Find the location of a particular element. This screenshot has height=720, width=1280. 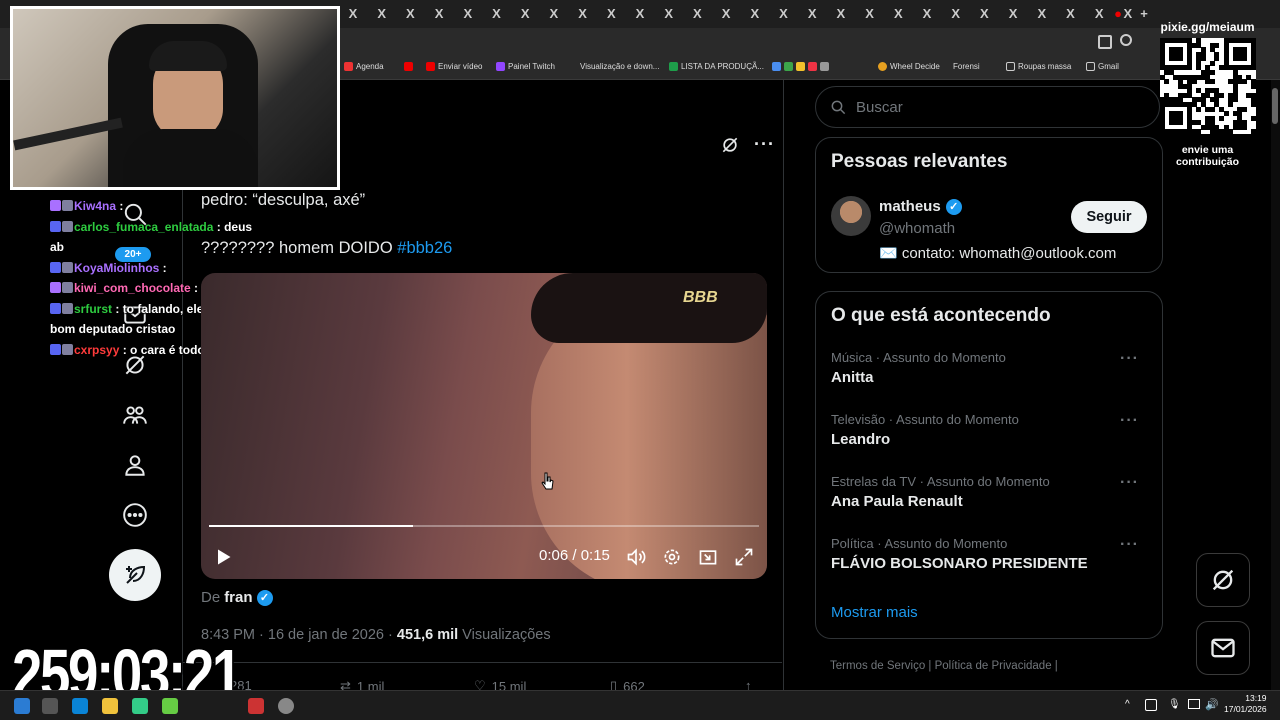

scrollbar-thumb is located at coordinates (1275, 106).